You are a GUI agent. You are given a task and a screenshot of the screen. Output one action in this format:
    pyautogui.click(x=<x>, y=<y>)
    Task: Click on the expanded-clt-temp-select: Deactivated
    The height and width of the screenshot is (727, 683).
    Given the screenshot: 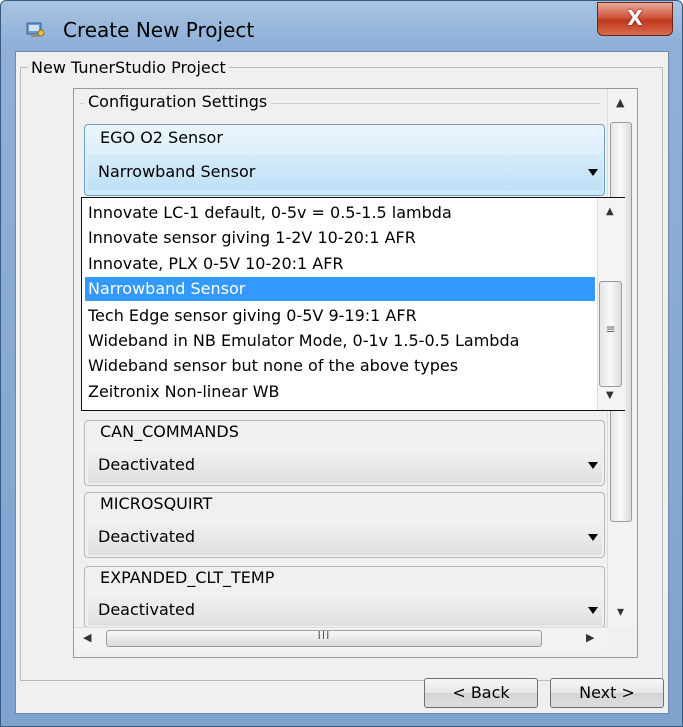 What is the action you would take?
    pyautogui.click(x=345, y=609)
    